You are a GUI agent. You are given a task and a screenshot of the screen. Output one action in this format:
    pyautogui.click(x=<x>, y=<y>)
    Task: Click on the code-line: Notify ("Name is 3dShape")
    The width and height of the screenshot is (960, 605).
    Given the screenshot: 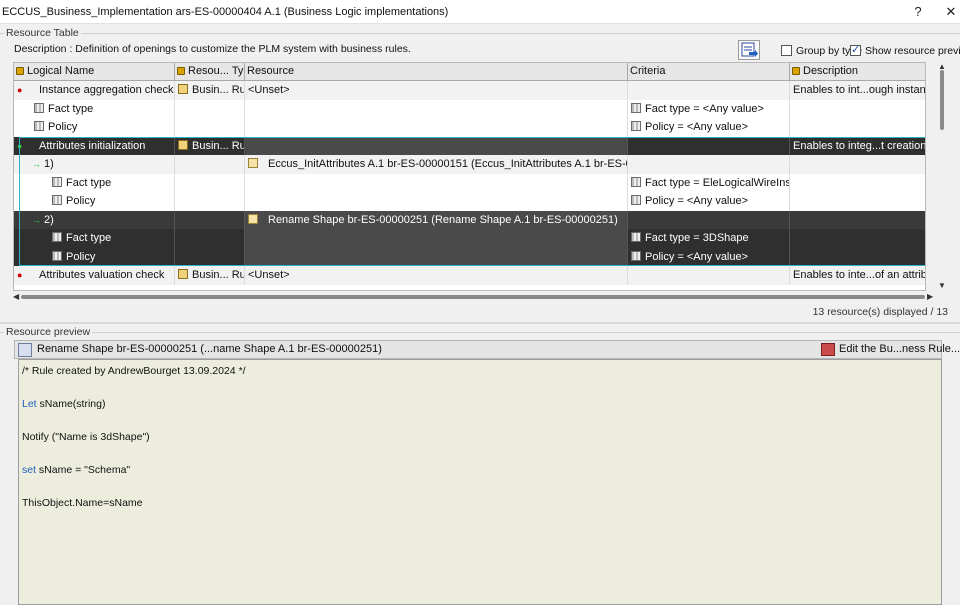 What is the action you would take?
    pyautogui.click(x=86, y=437)
    